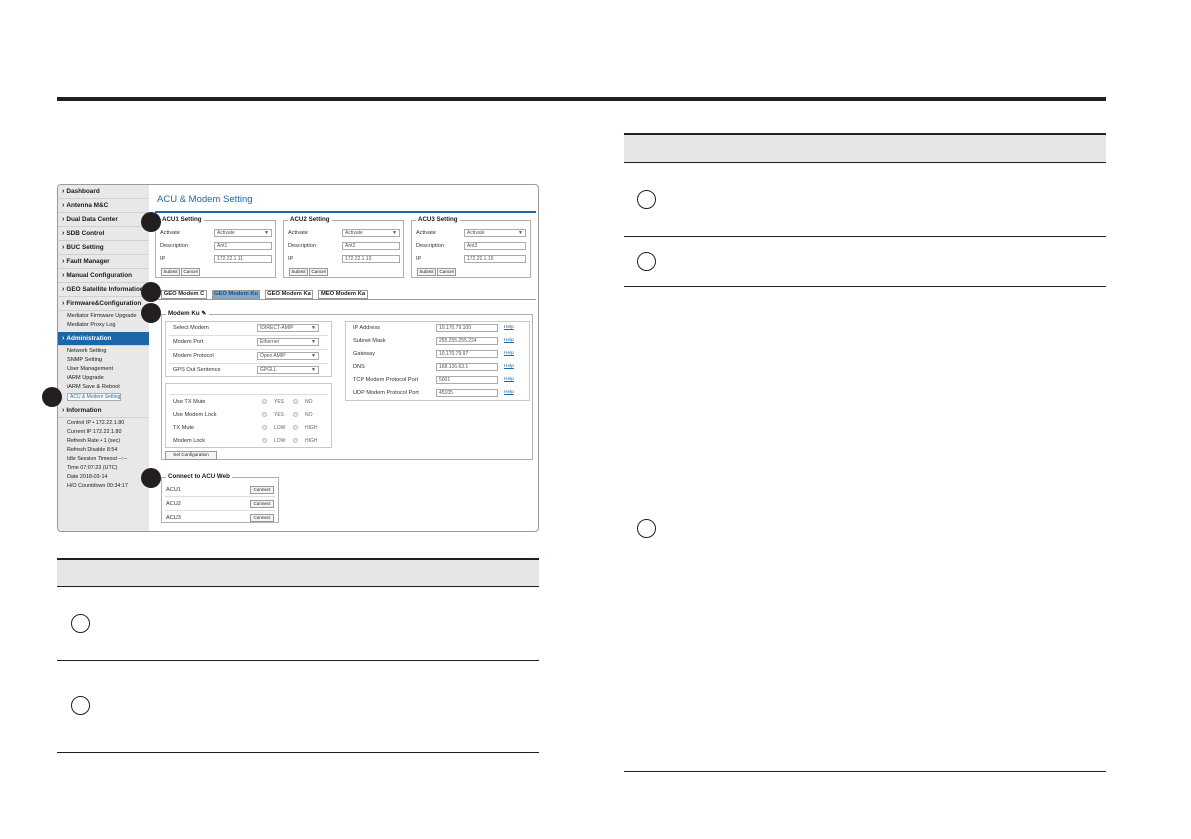  What do you see at coordinates (509, 327) in the screenshot?
I see `ip-address-help-link: Help` at bounding box center [509, 327].